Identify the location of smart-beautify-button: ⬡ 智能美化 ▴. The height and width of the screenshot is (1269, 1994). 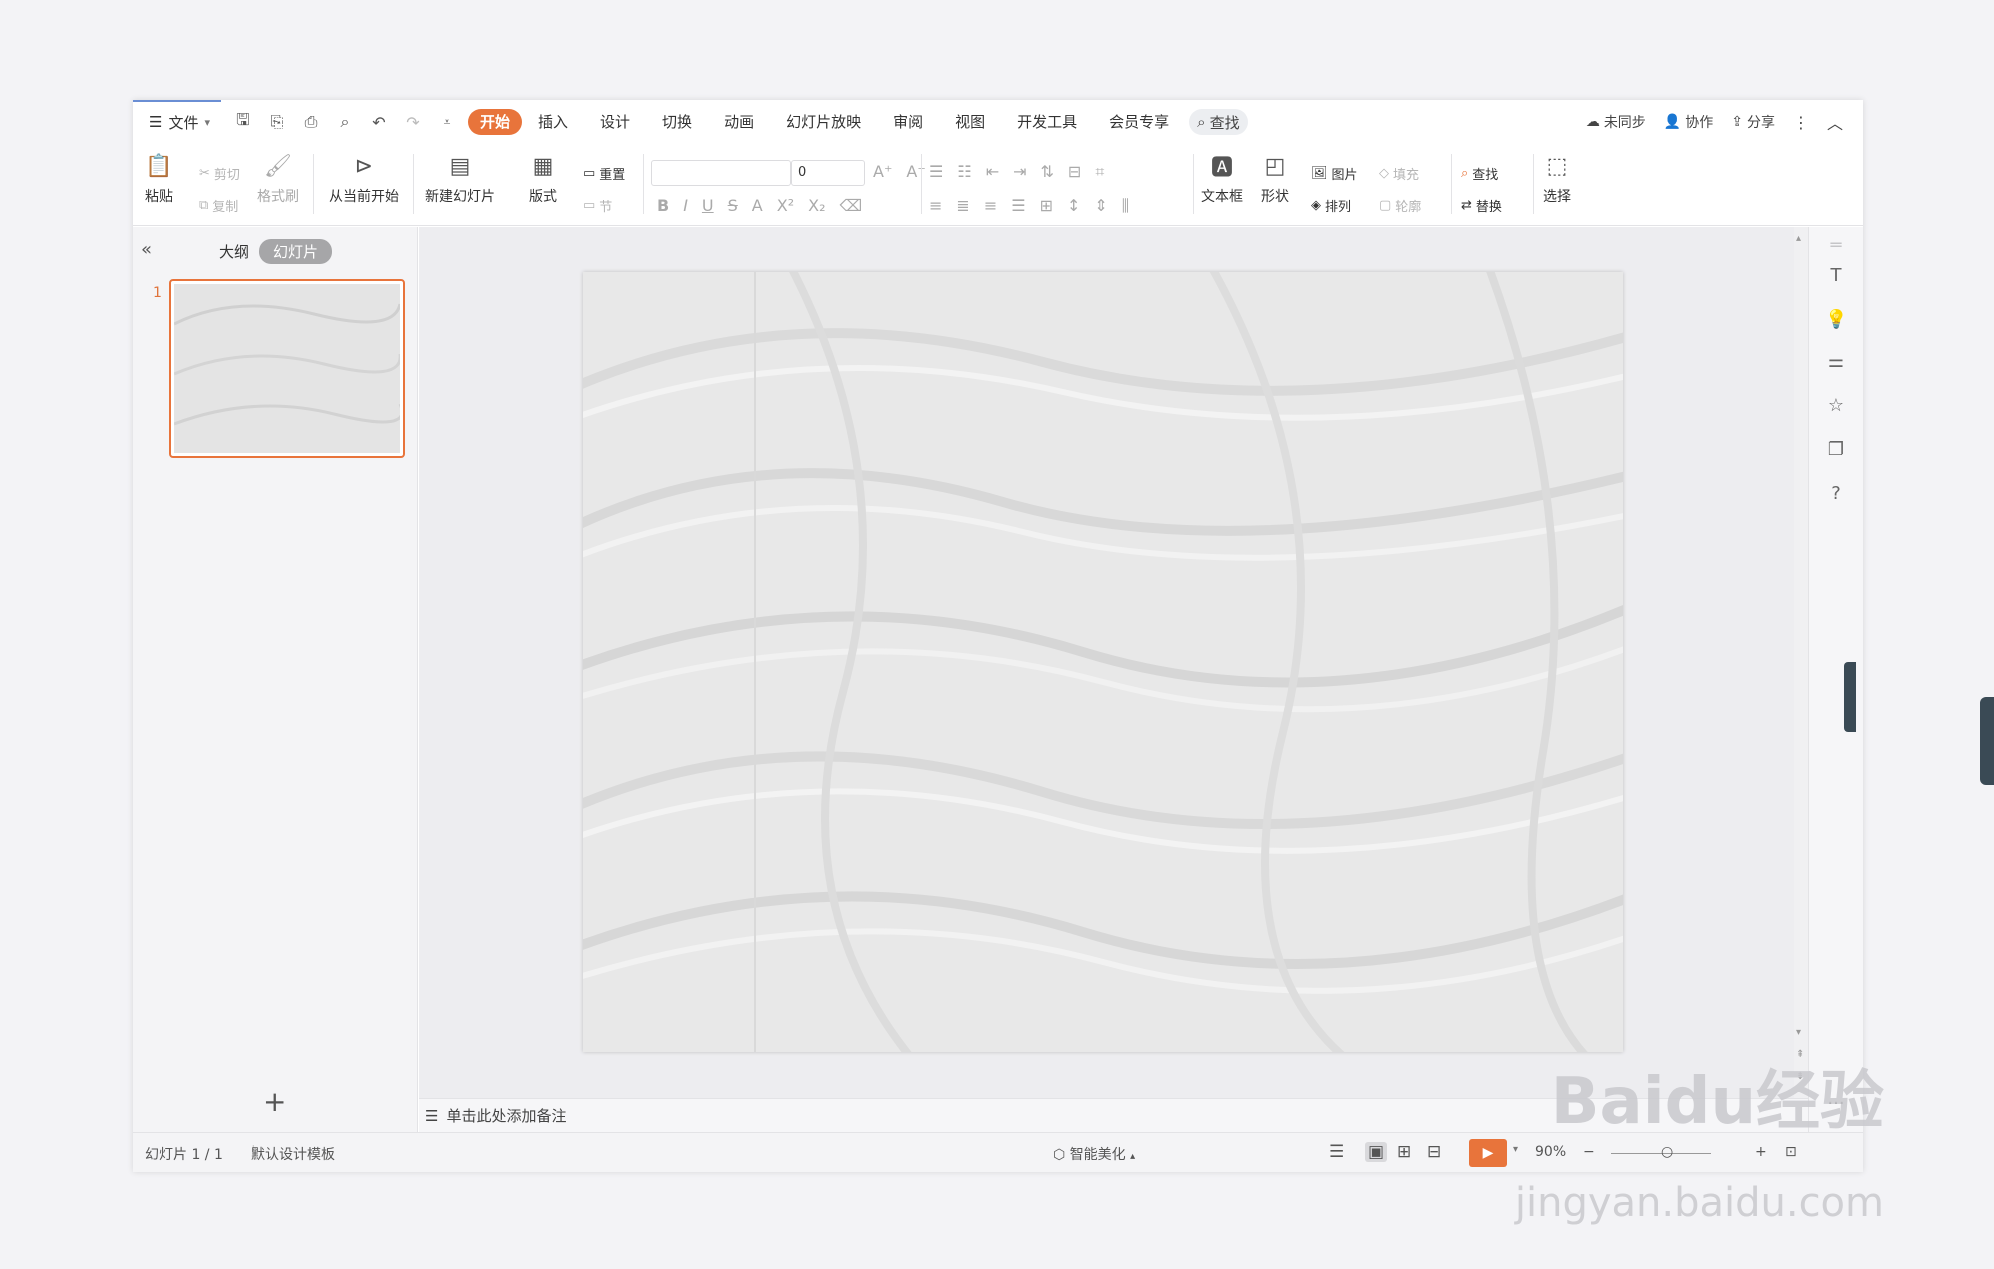
(1094, 1154).